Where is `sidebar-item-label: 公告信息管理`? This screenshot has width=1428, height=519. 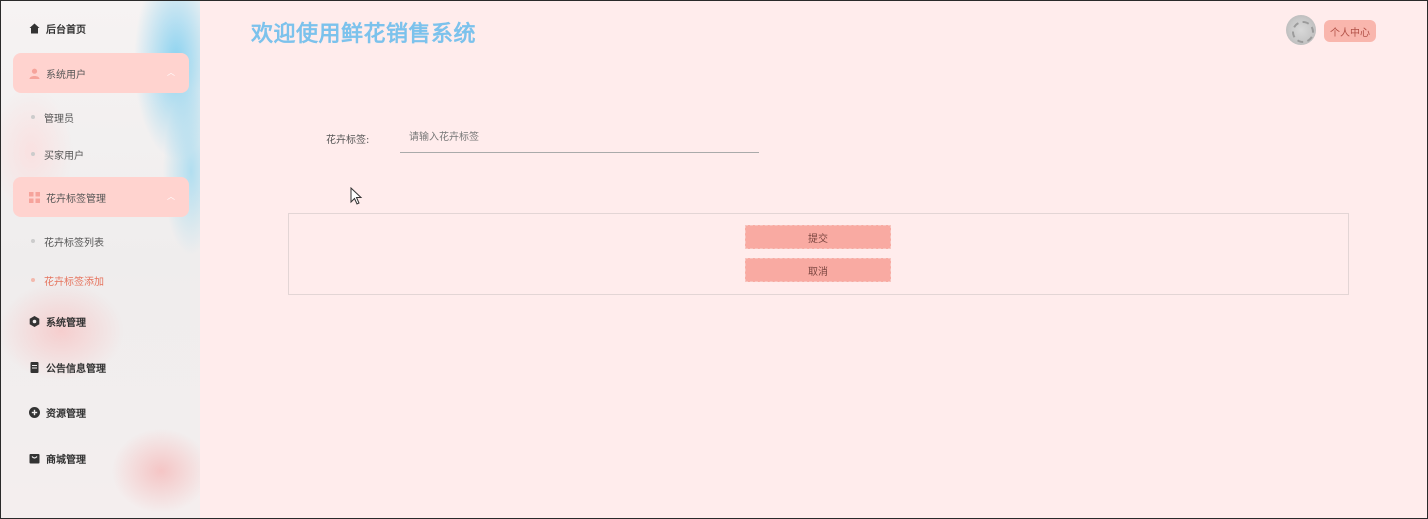 sidebar-item-label: 公告信息管理 is located at coordinates (76, 369).